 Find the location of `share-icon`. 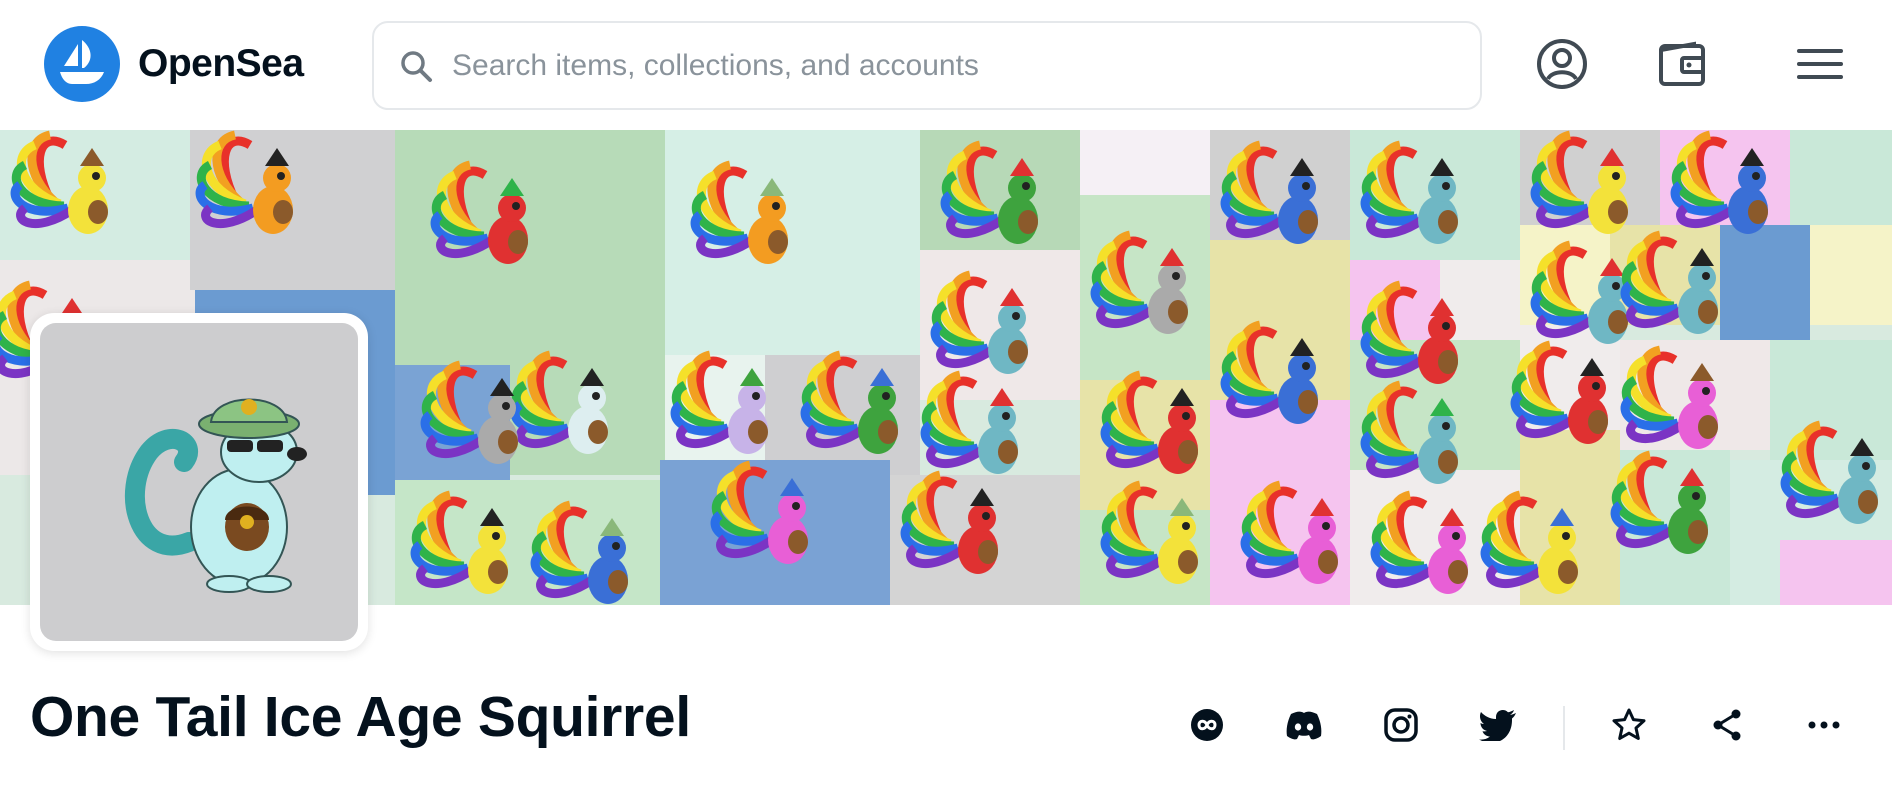

share-icon is located at coordinates (1727, 725).